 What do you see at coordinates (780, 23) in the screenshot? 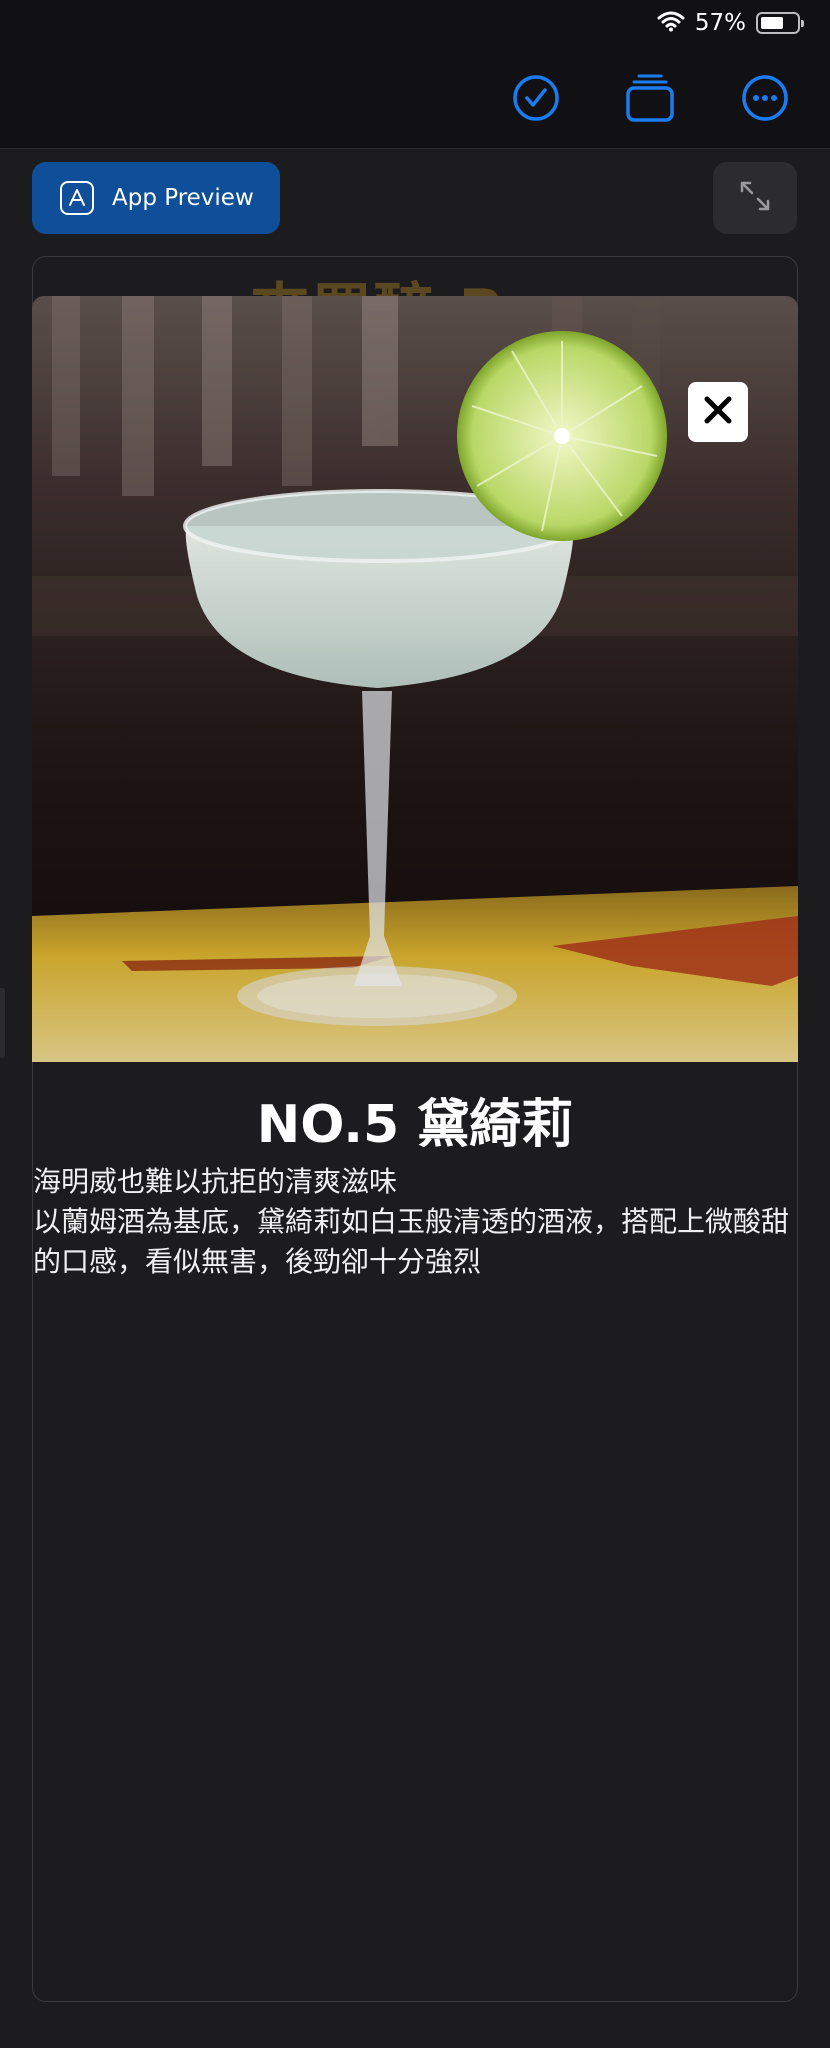
I see `battery-icon` at bounding box center [780, 23].